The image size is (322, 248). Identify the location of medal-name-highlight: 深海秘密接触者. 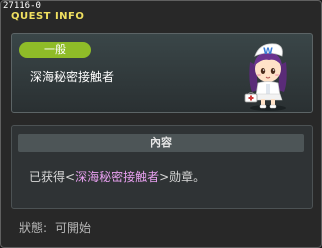
(117, 177).